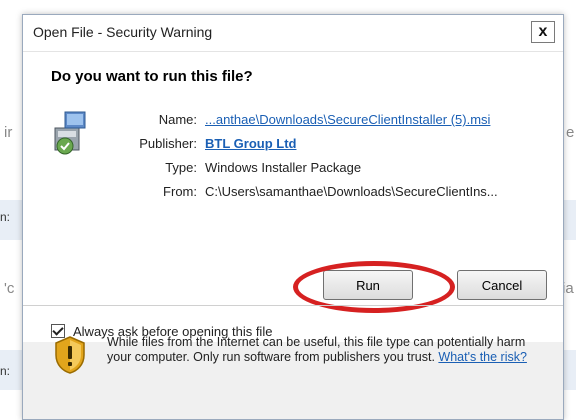 The image size is (576, 420). I want to click on background-text: e, so click(570, 132).